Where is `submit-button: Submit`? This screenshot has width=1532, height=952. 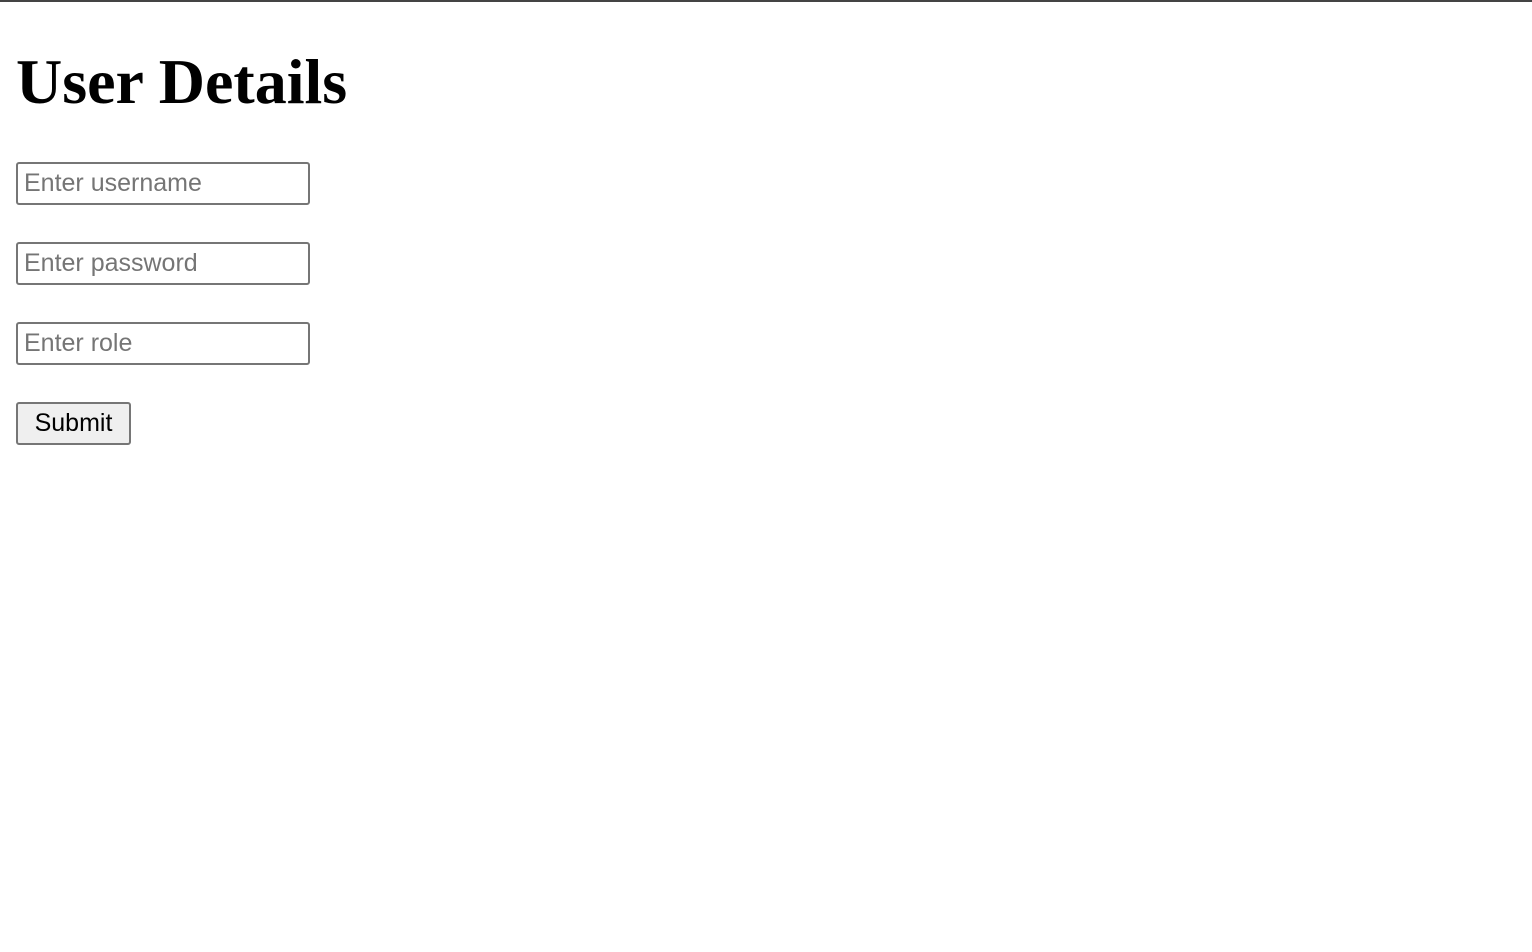
submit-button: Submit is located at coordinates (73, 423).